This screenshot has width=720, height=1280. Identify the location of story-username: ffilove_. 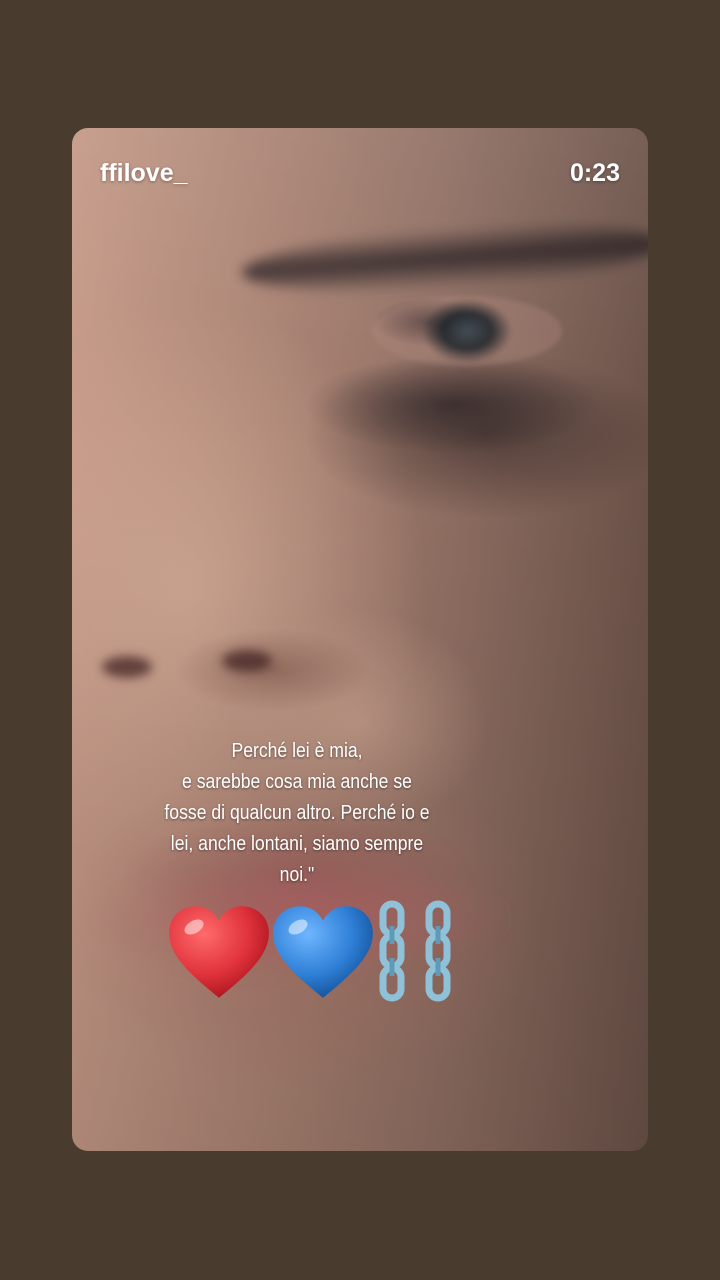
(144, 173).